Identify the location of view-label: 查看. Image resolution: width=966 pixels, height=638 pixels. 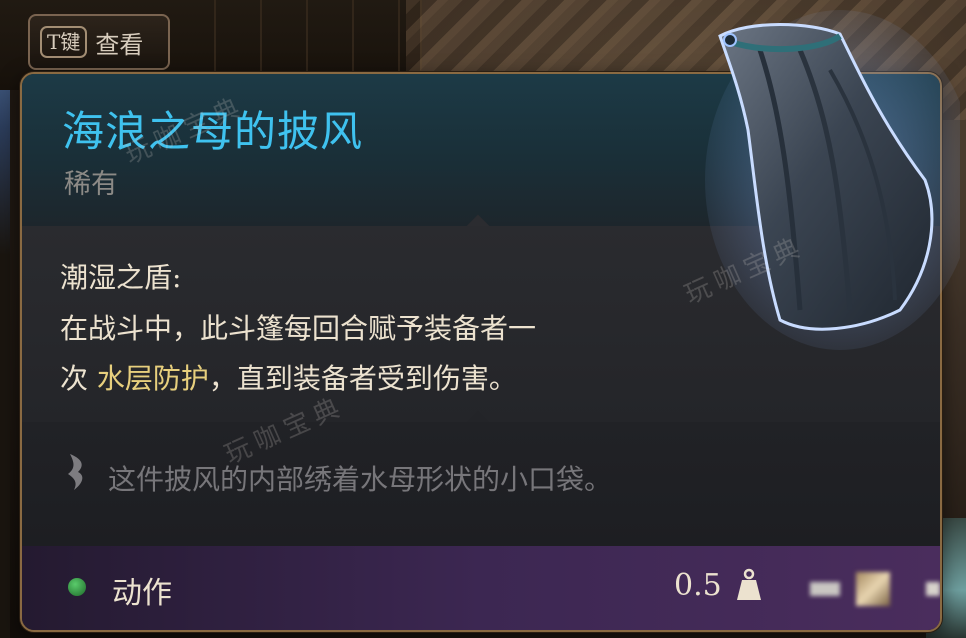
(119, 44).